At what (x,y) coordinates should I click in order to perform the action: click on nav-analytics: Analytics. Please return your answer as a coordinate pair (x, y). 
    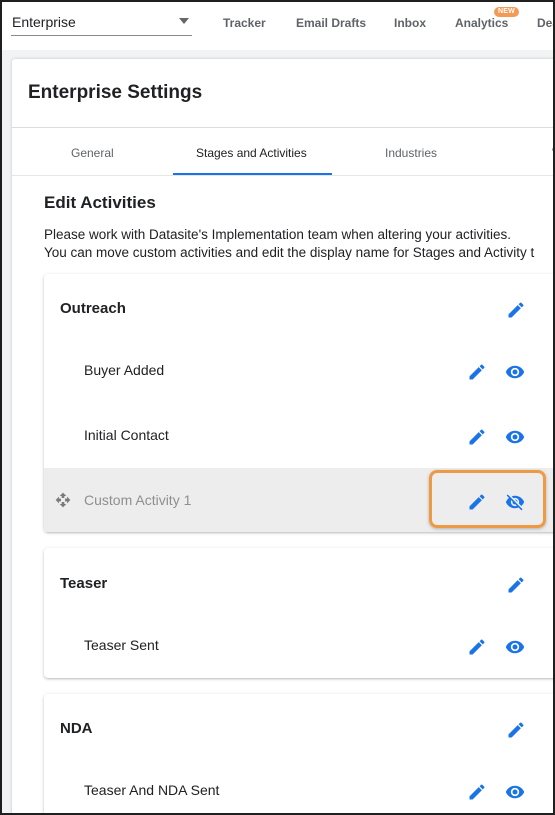
    Looking at the image, I should click on (481, 23).